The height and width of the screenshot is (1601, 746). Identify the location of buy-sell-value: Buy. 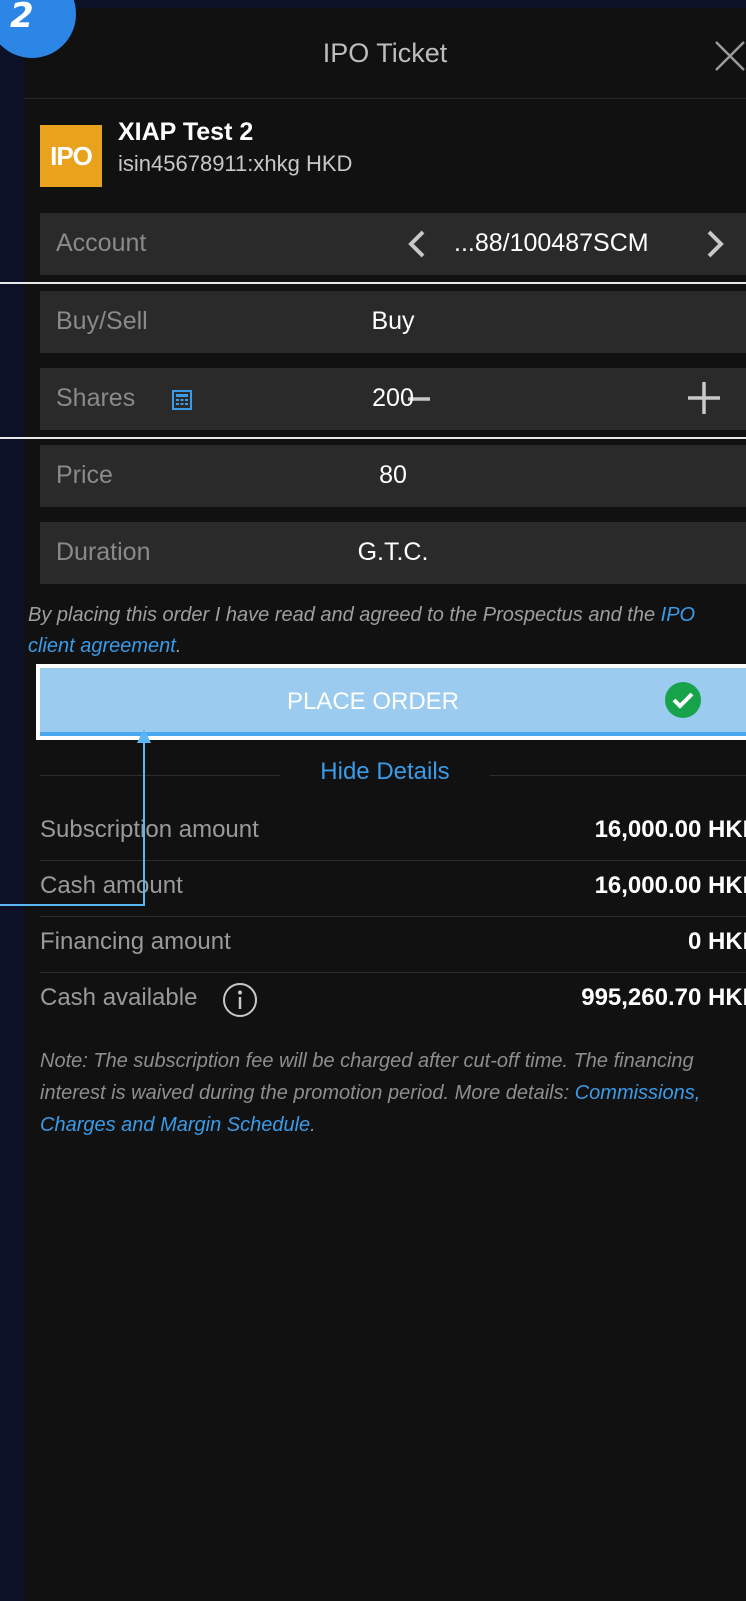
(393, 321).